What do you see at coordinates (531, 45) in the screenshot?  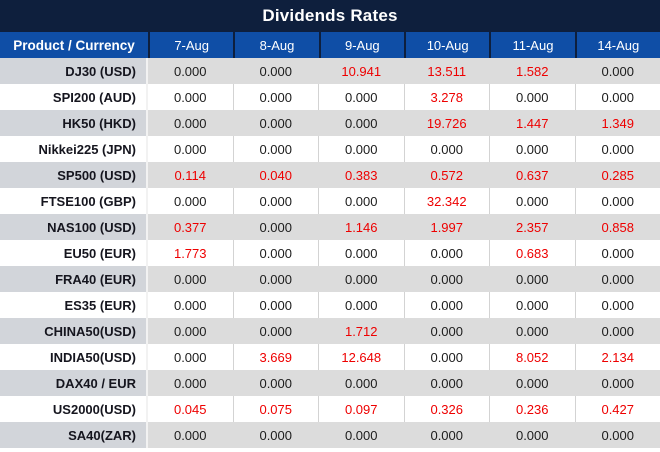 I see `column-header-date: 11-Aug` at bounding box center [531, 45].